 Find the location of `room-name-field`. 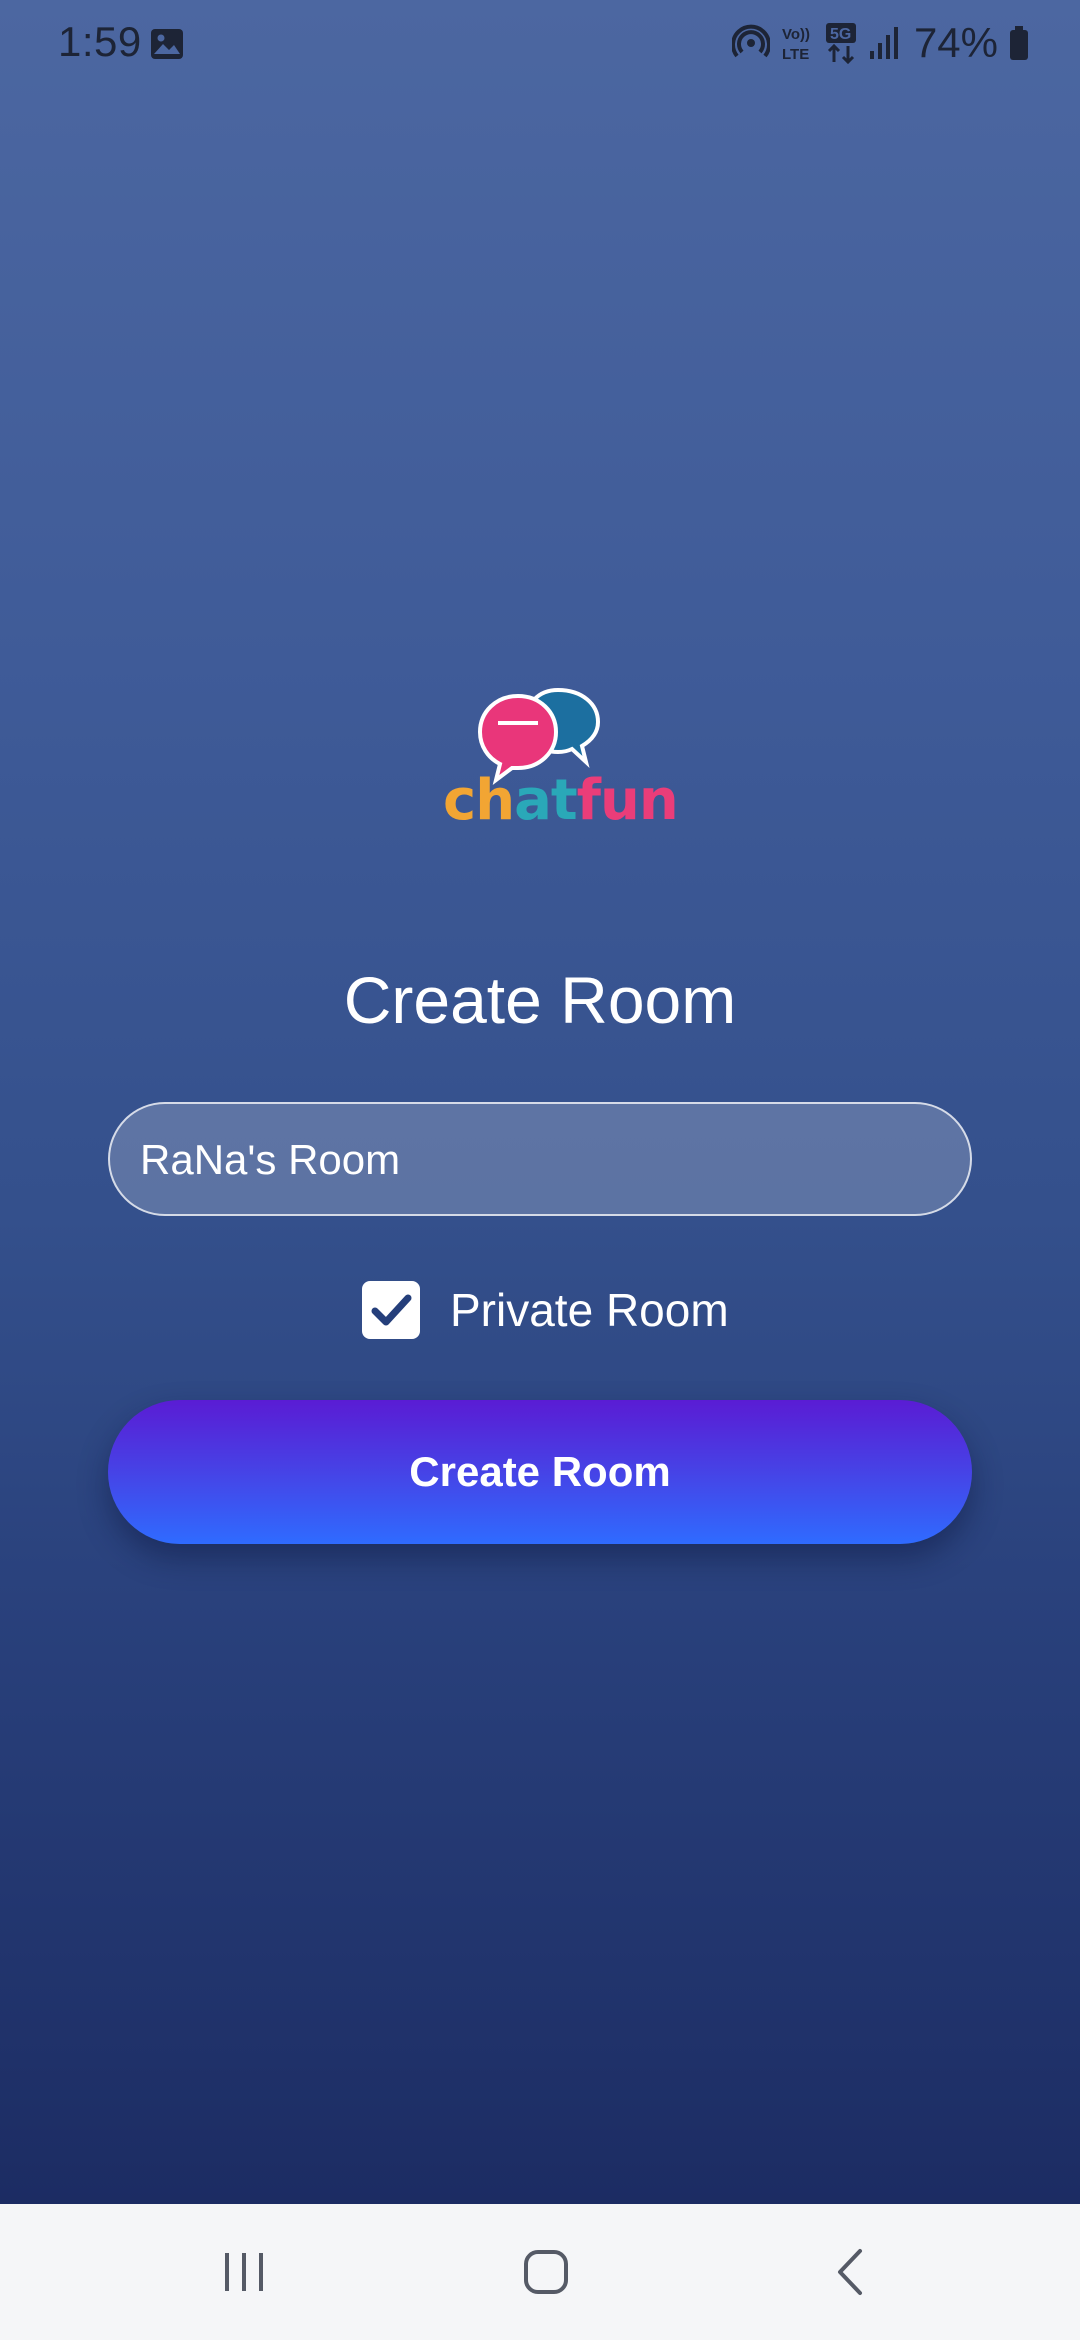

room-name-field is located at coordinates (540, 1159).